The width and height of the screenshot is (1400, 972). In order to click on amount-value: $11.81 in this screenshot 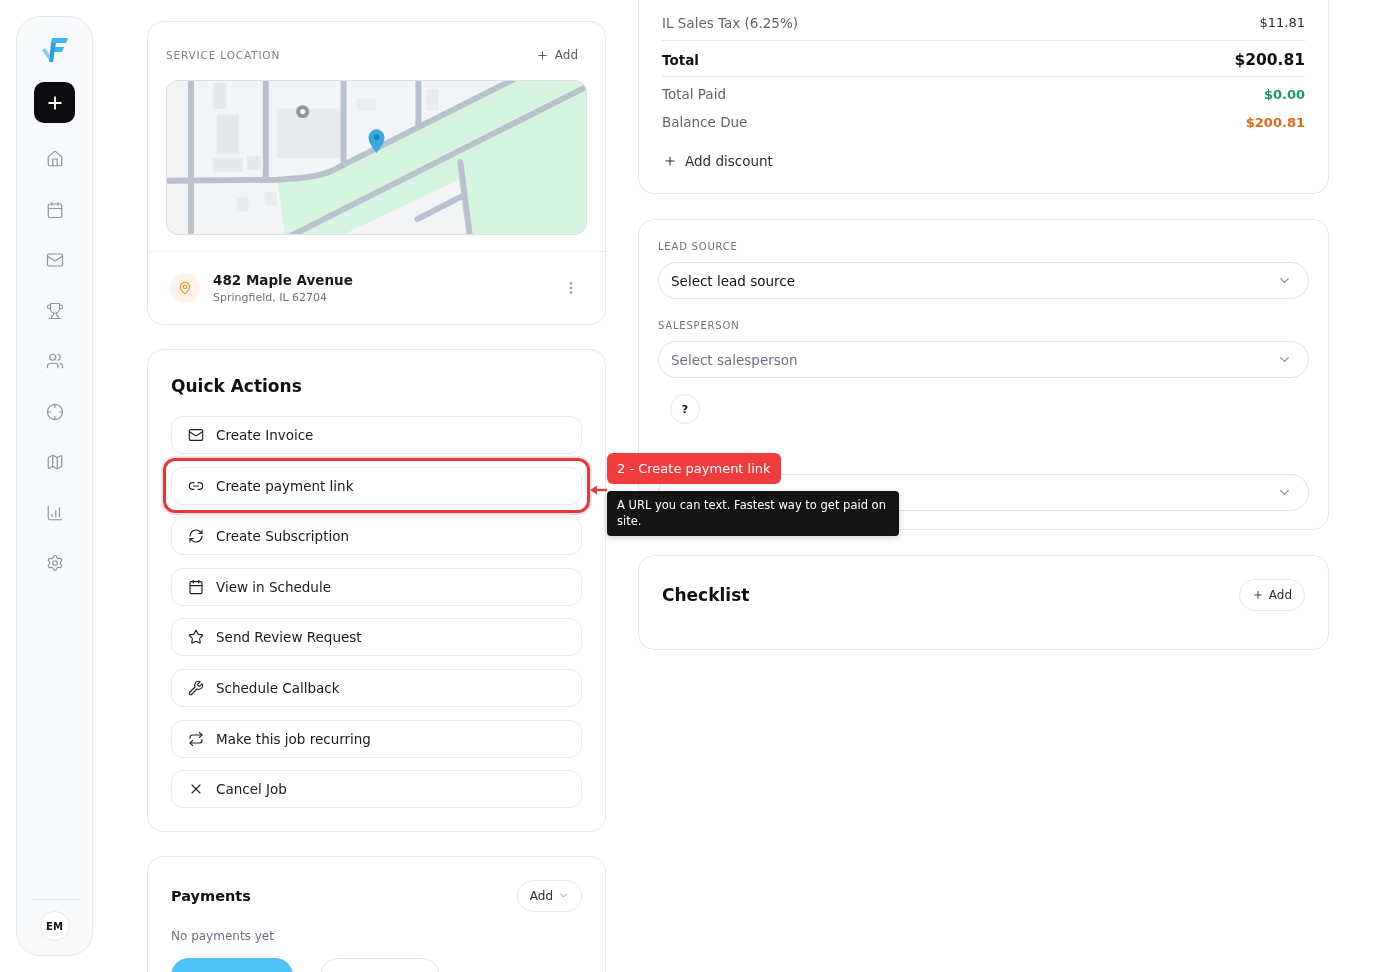, I will do `click(1282, 22)`.